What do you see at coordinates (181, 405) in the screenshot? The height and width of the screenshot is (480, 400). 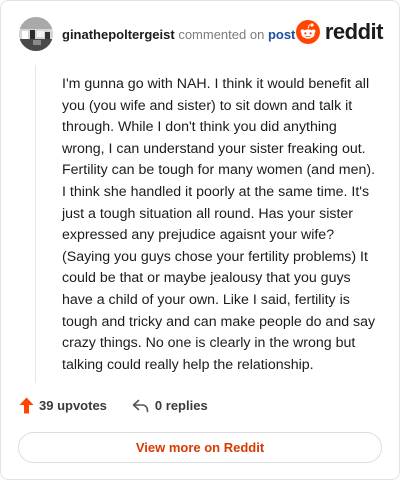 I see `reply-count: 0 replies` at bounding box center [181, 405].